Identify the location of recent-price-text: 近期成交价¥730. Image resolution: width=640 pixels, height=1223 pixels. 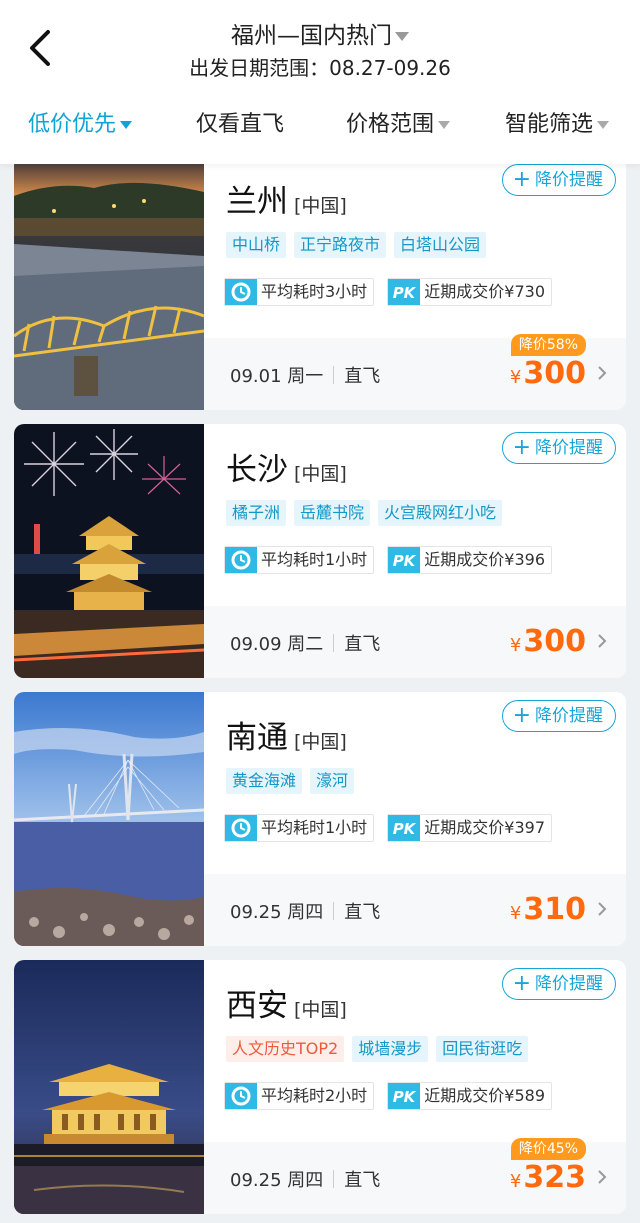
(485, 291).